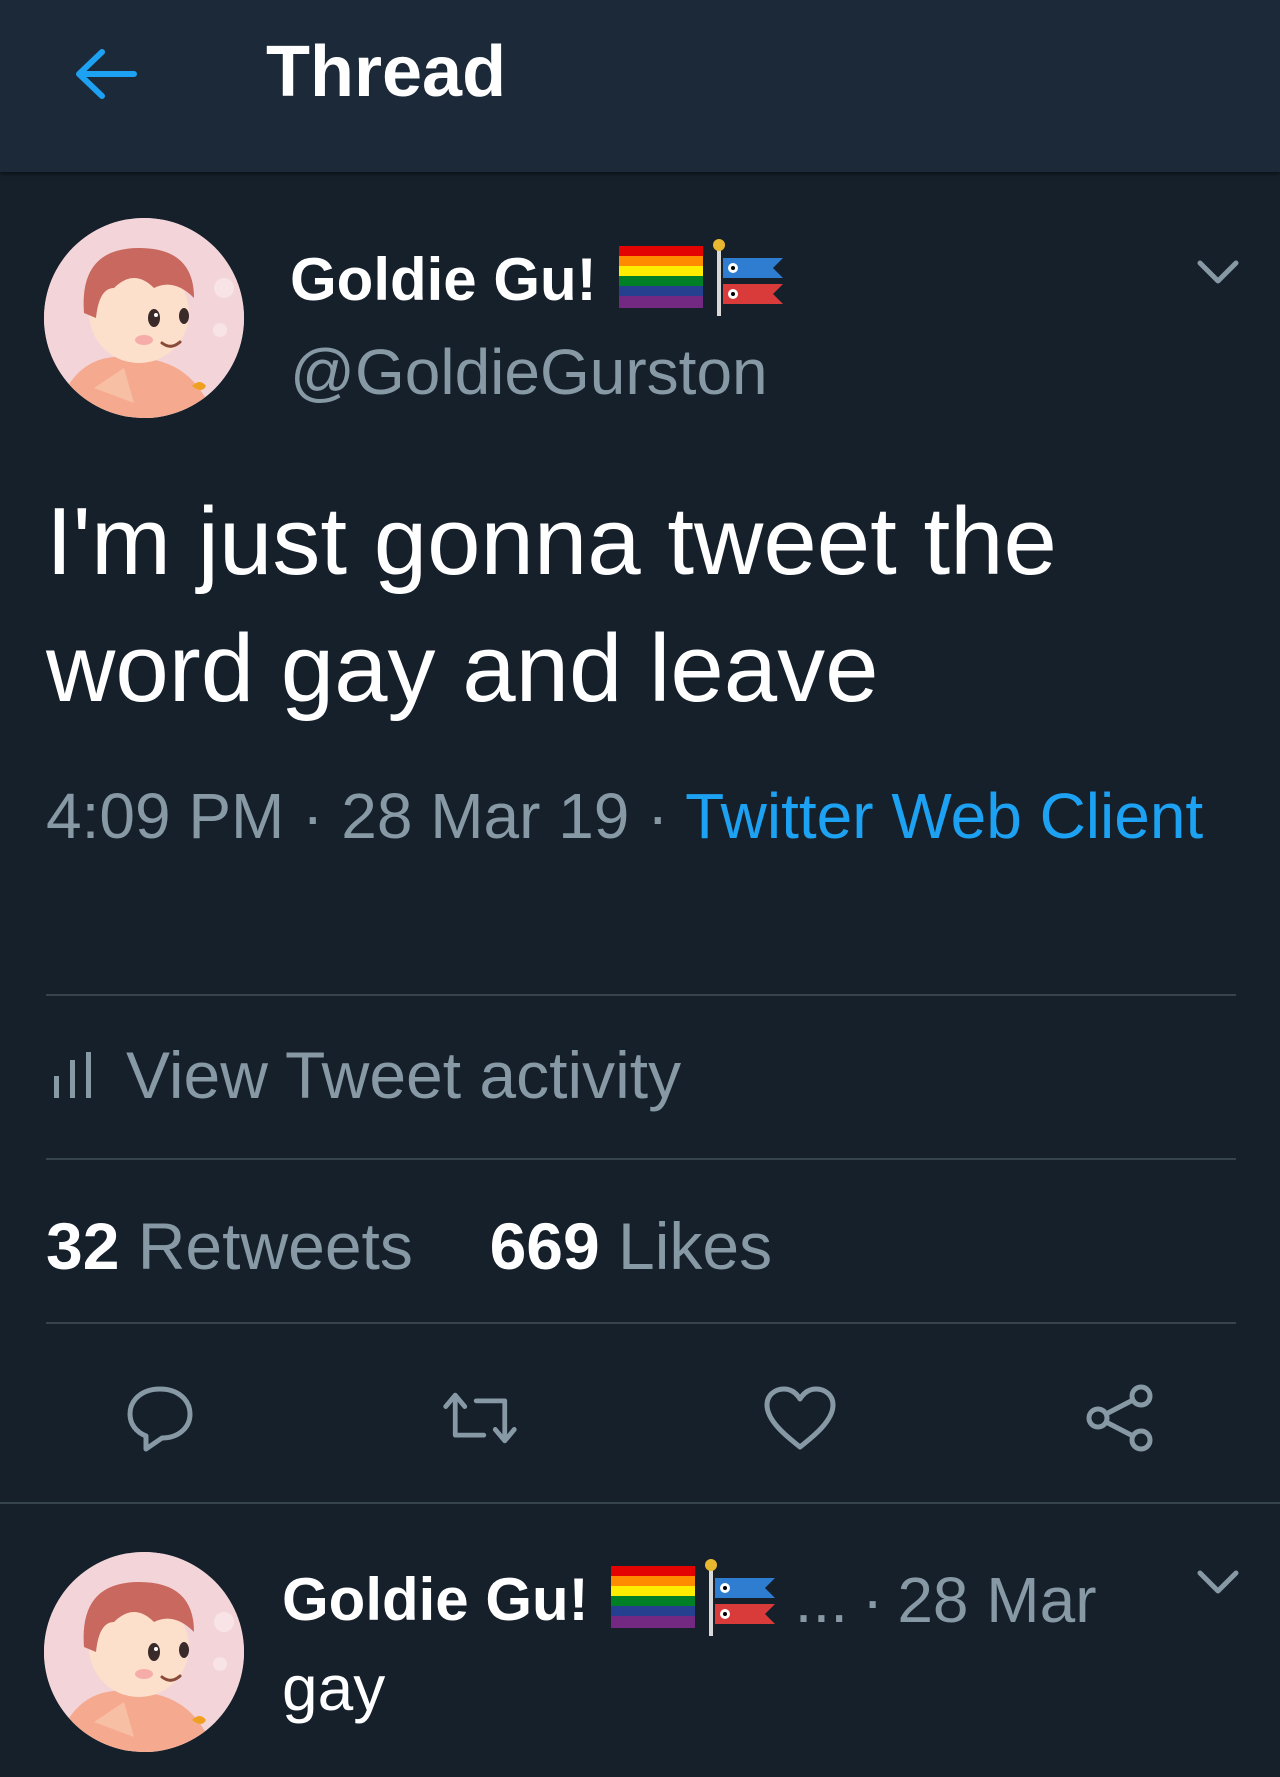 The height and width of the screenshot is (1777, 1280). Describe the element at coordinates (944, 816) in the screenshot. I see `tweet-source-link: Twitter Web Client` at that location.